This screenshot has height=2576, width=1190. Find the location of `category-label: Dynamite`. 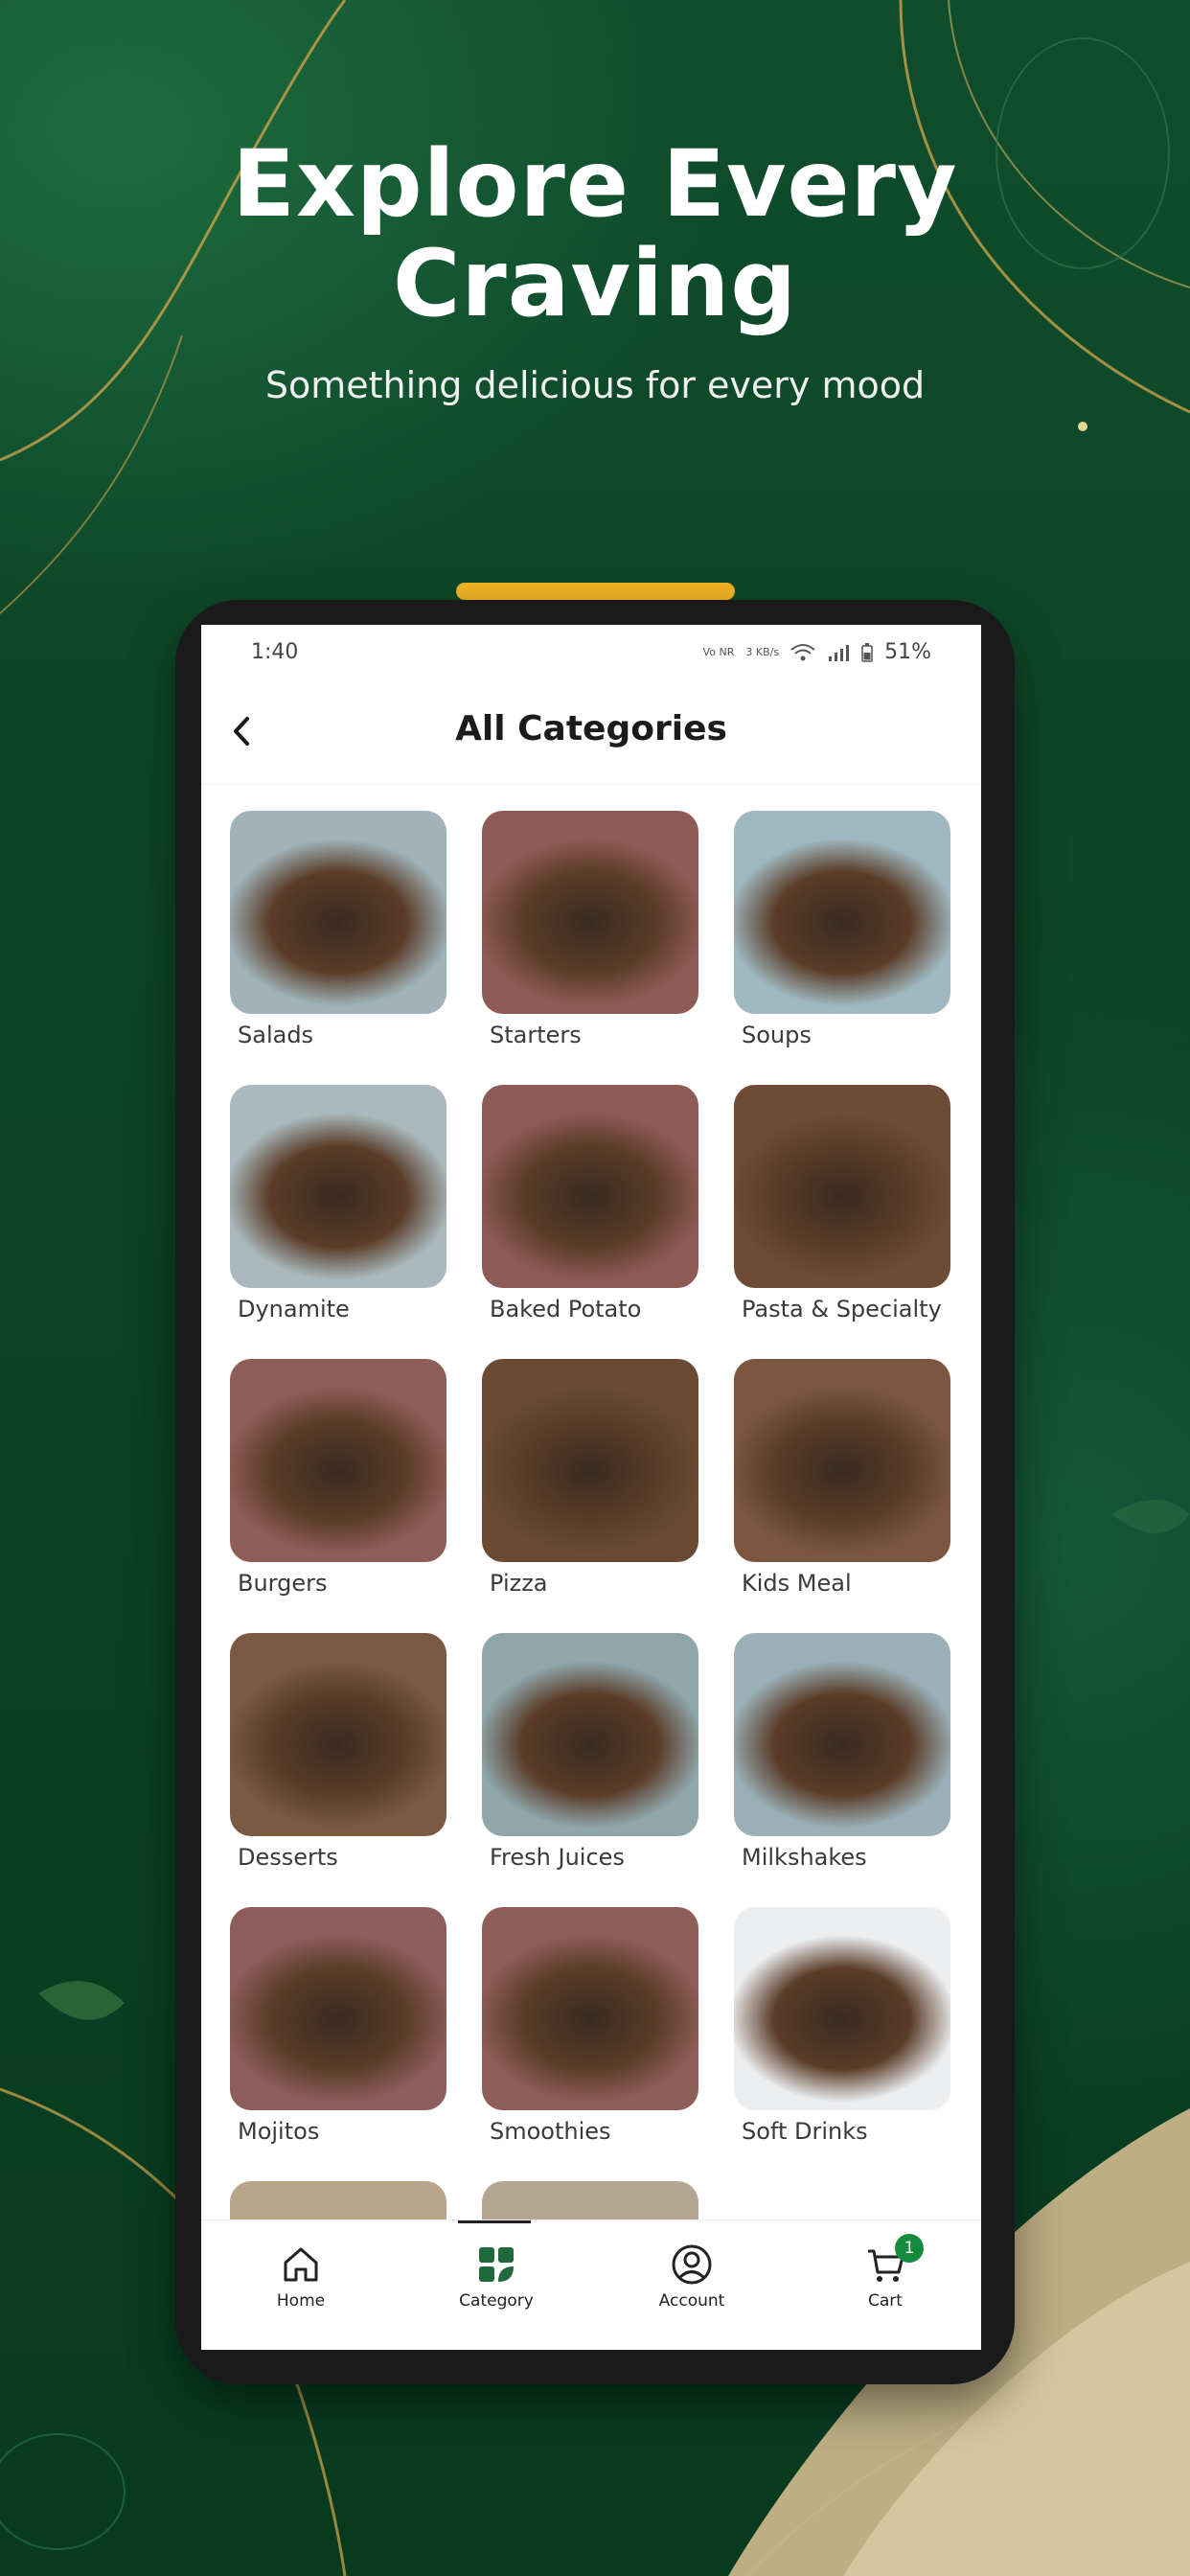

category-label: Dynamite is located at coordinates (294, 1309).